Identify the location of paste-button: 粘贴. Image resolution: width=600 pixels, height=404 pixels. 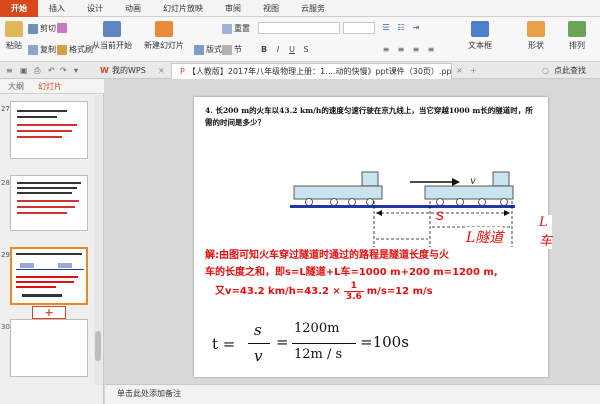
(14, 36).